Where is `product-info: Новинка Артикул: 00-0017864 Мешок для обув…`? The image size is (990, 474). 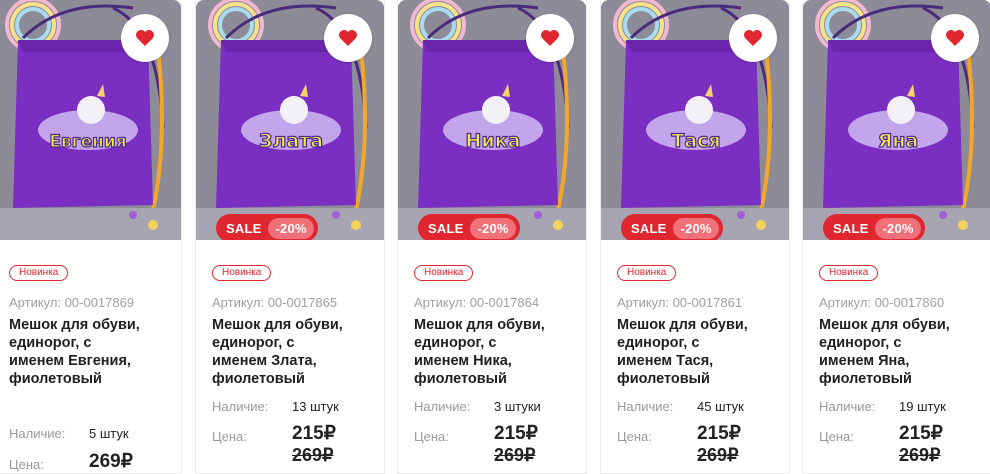 product-info: Новинка Артикул: 00-0017864 Мешок для обув… is located at coordinates (496, 325).